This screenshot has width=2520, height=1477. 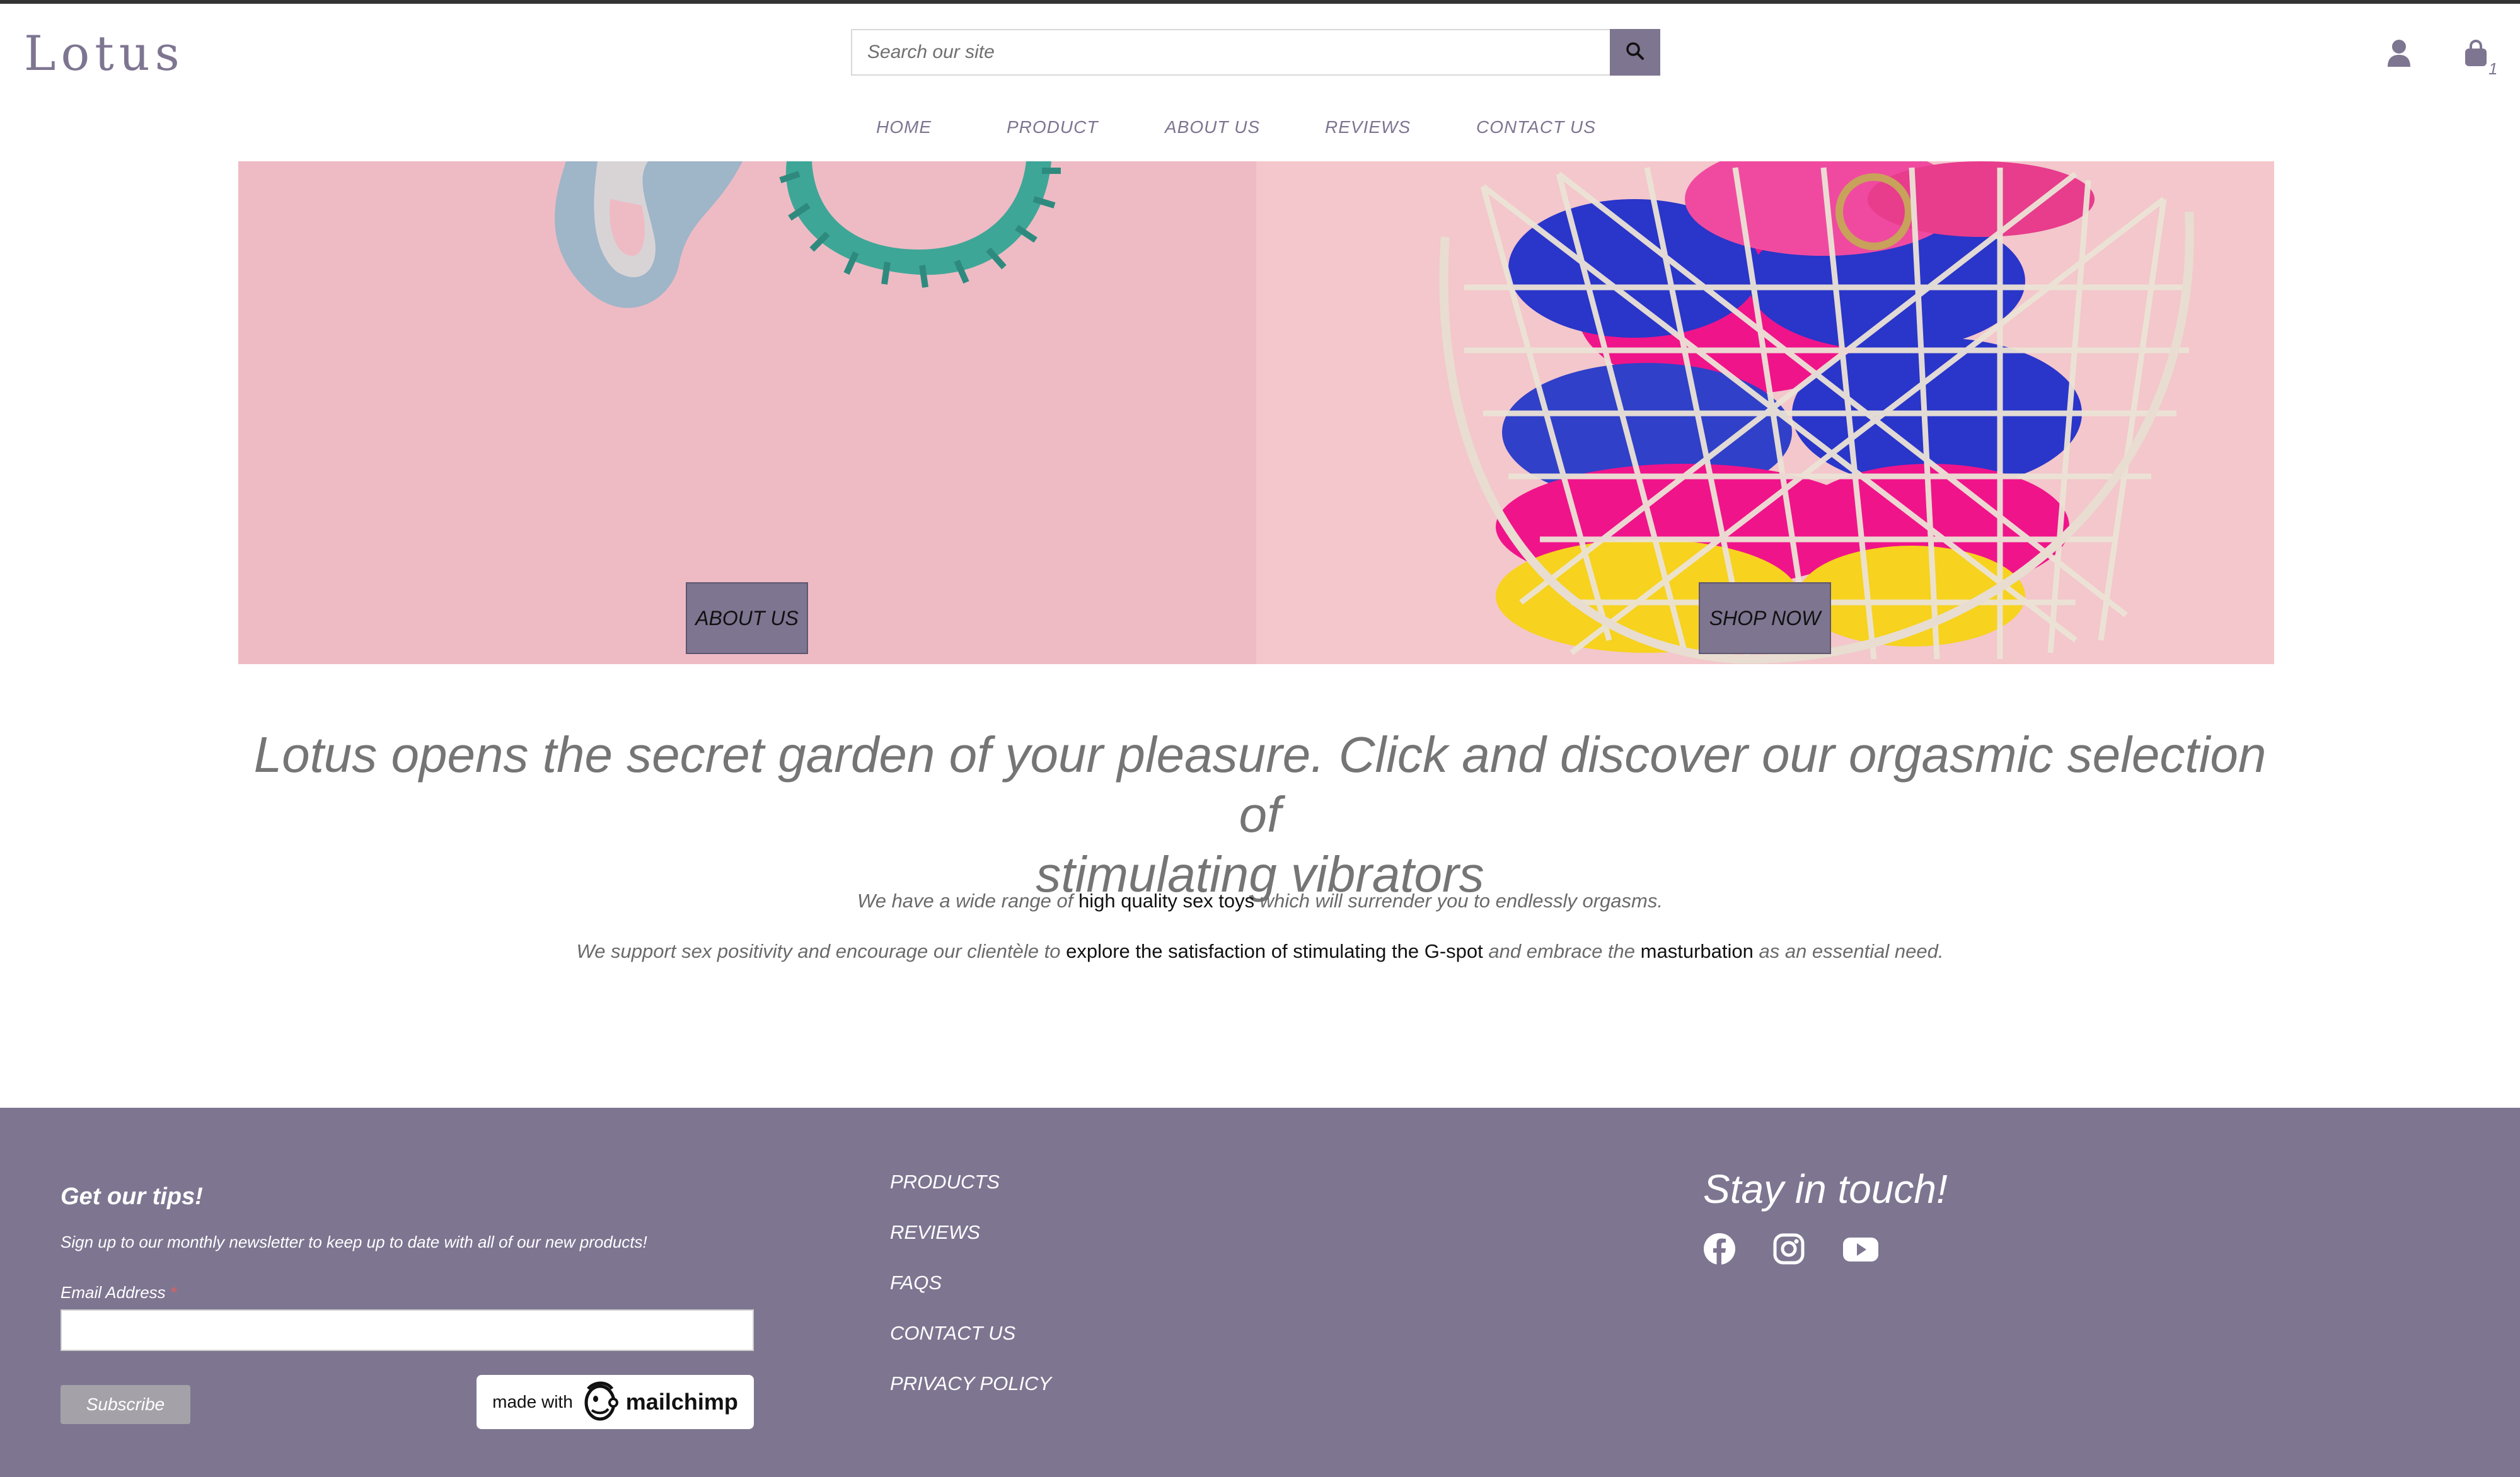 What do you see at coordinates (1230, 52) in the screenshot?
I see `search-input` at bounding box center [1230, 52].